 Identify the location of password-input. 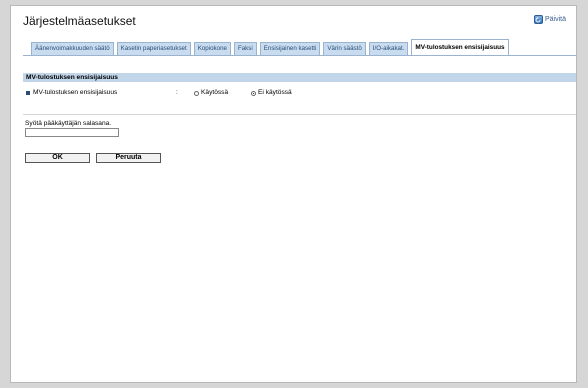
(72, 132).